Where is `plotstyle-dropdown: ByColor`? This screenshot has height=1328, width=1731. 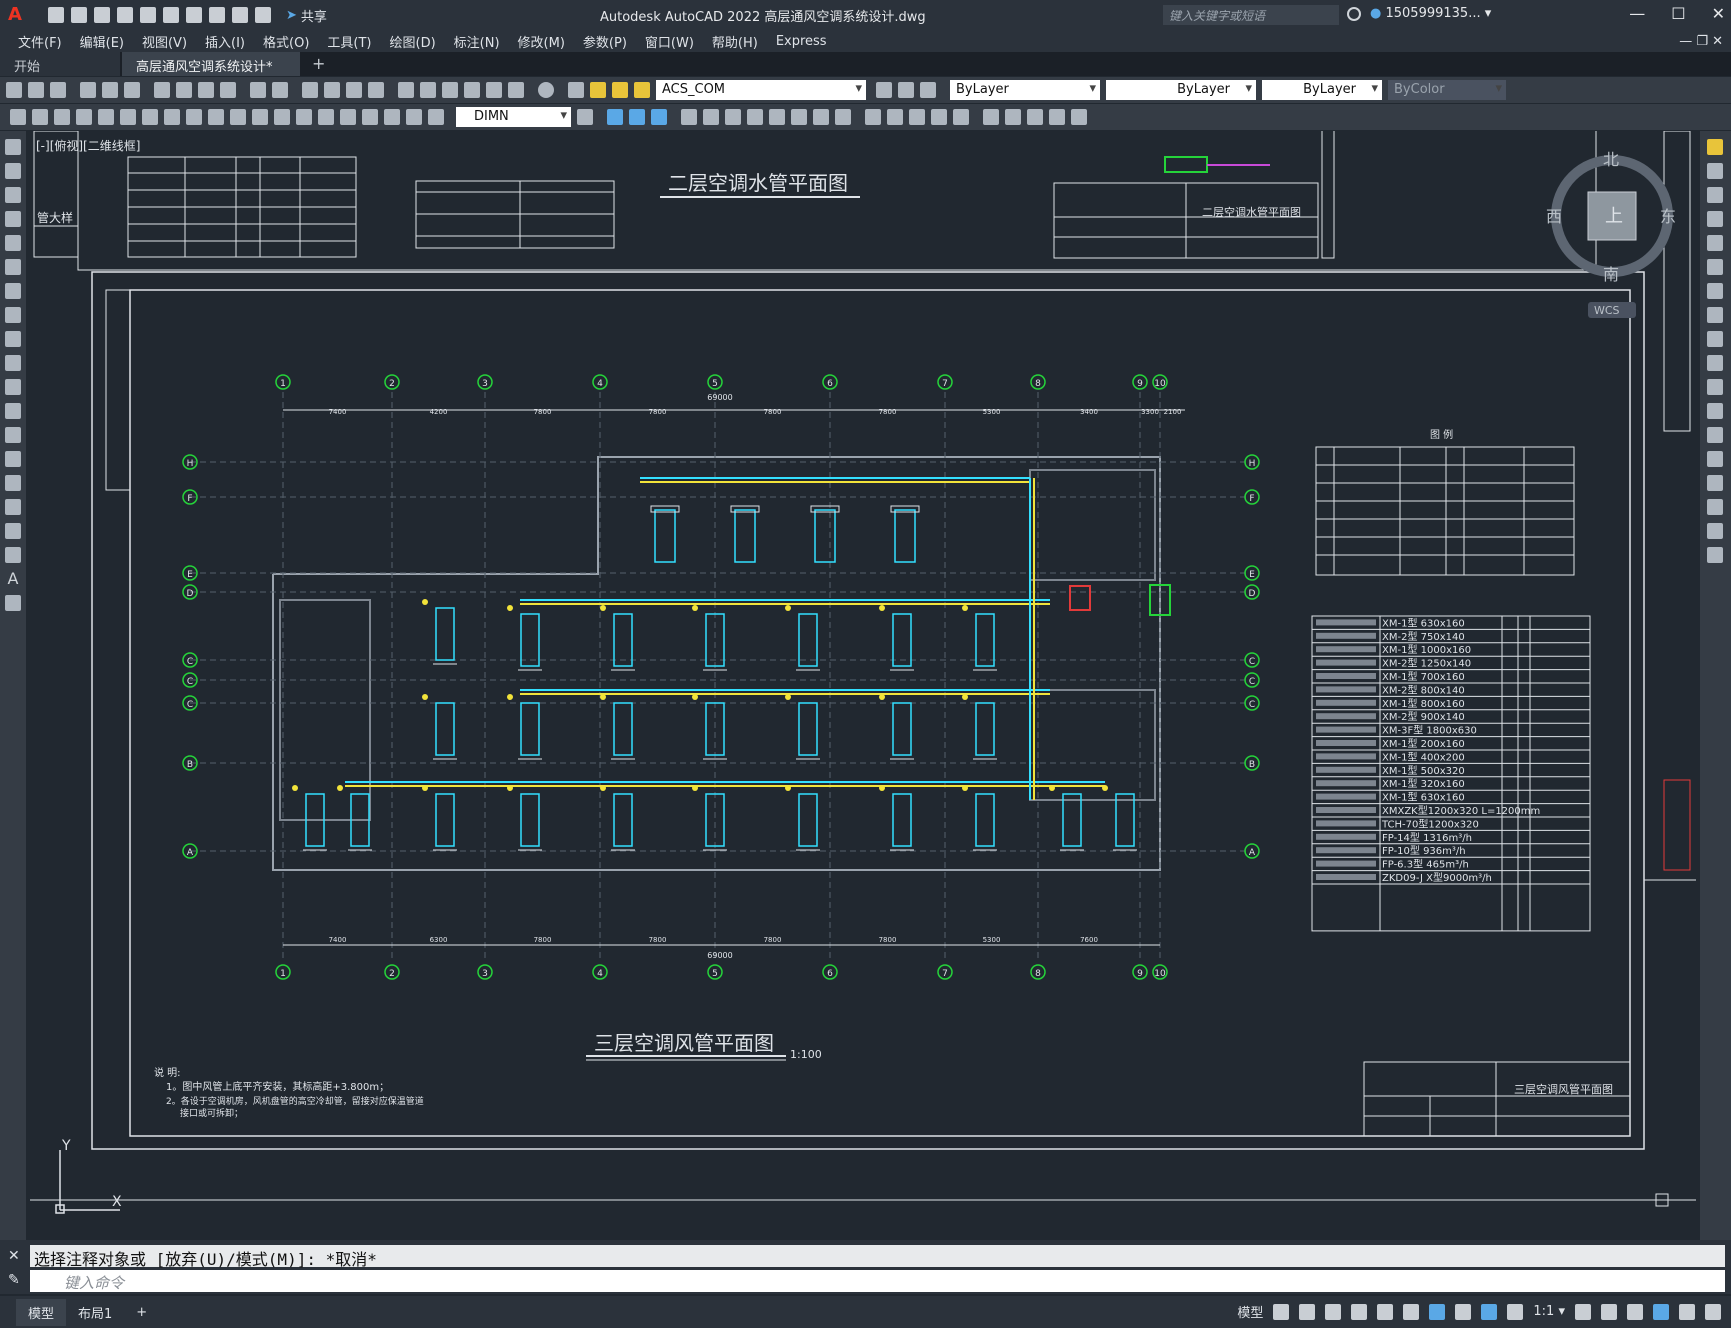 plotstyle-dropdown: ByColor is located at coordinates (1447, 90).